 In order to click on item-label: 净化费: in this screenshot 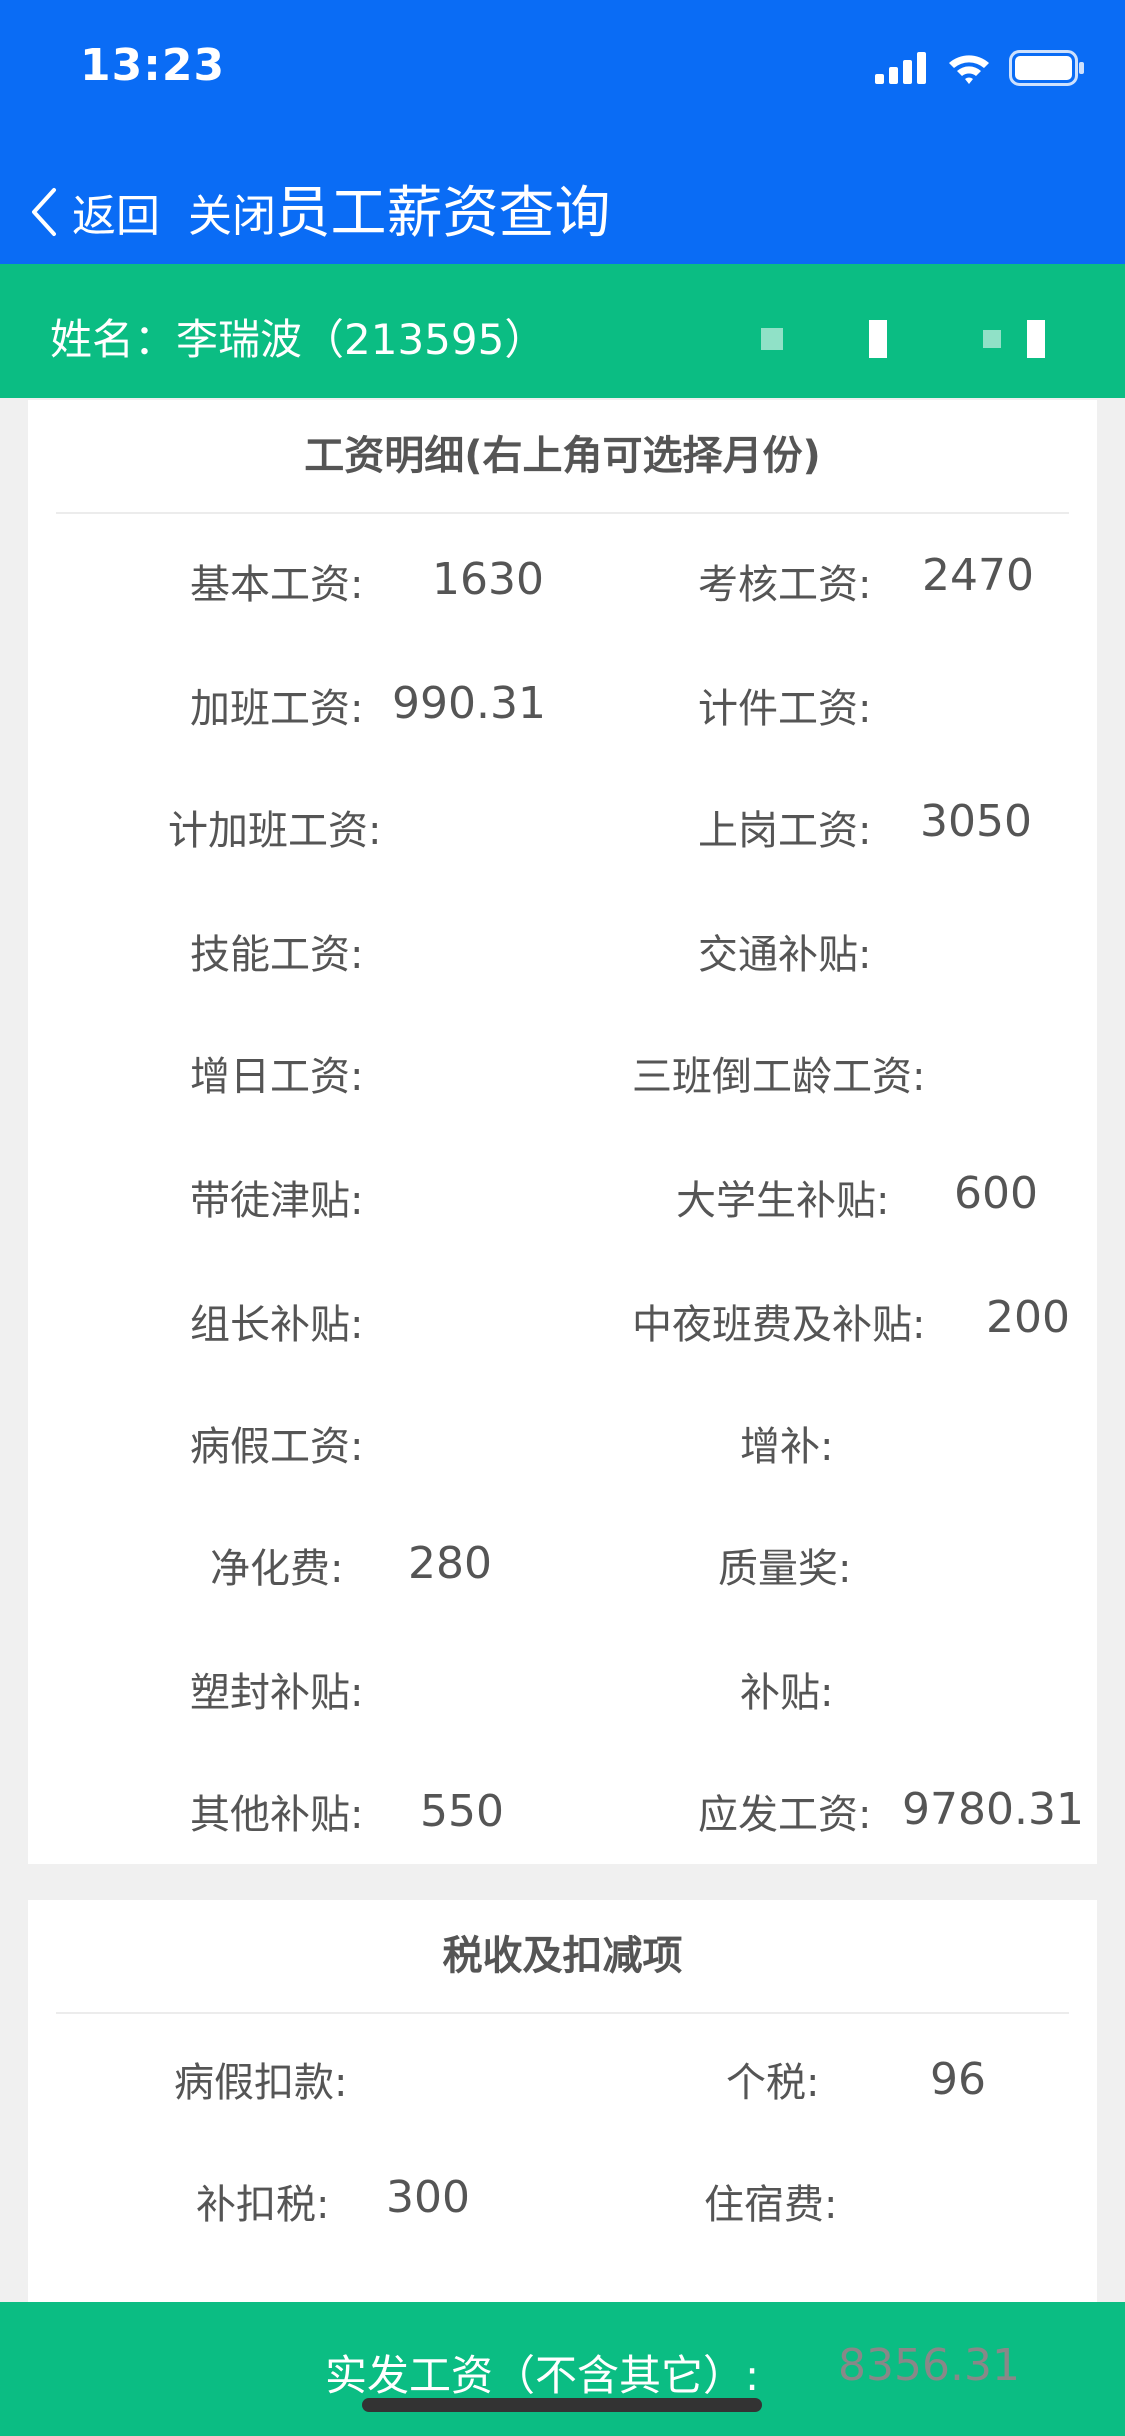, I will do `click(277, 1569)`.